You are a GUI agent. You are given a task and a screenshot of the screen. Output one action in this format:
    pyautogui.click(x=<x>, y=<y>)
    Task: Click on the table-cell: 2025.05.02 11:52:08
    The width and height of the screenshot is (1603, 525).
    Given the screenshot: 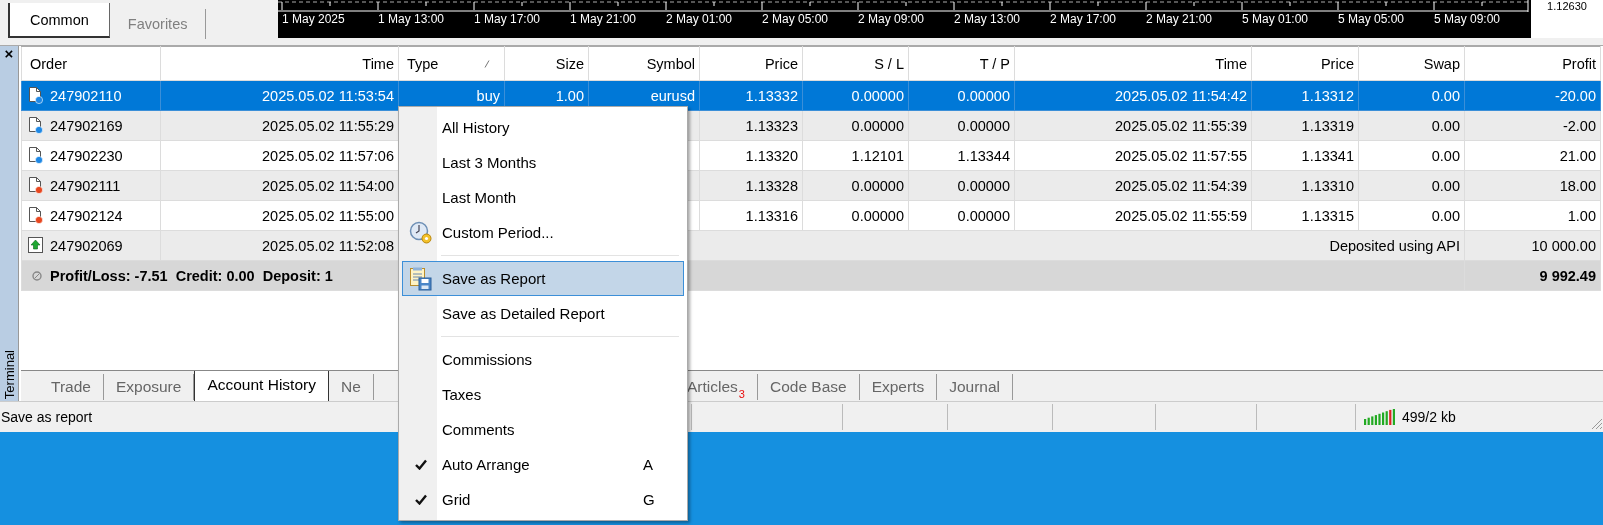 What is the action you would take?
    pyautogui.click(x=279, y=245)
    